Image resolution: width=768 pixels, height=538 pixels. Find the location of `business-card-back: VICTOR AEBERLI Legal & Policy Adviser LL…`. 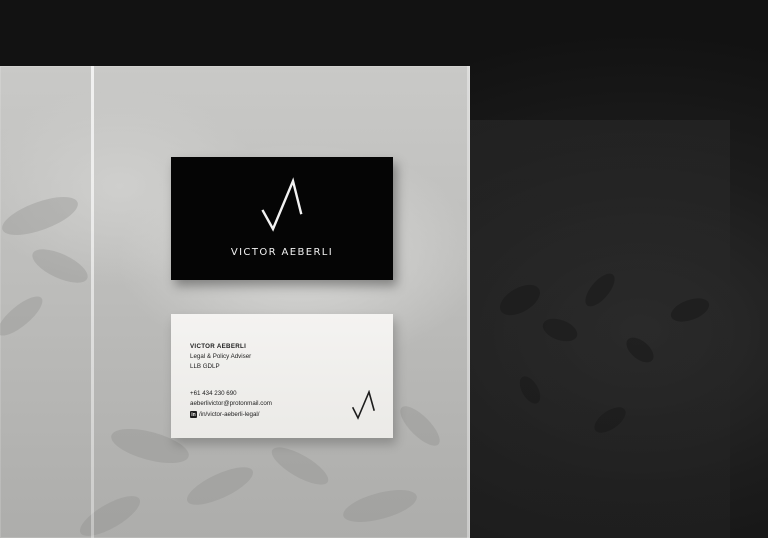

business-card-back: VICTOR AEBERLI Legal & Policy Adviser LL… is located at coordinates (282, 376).